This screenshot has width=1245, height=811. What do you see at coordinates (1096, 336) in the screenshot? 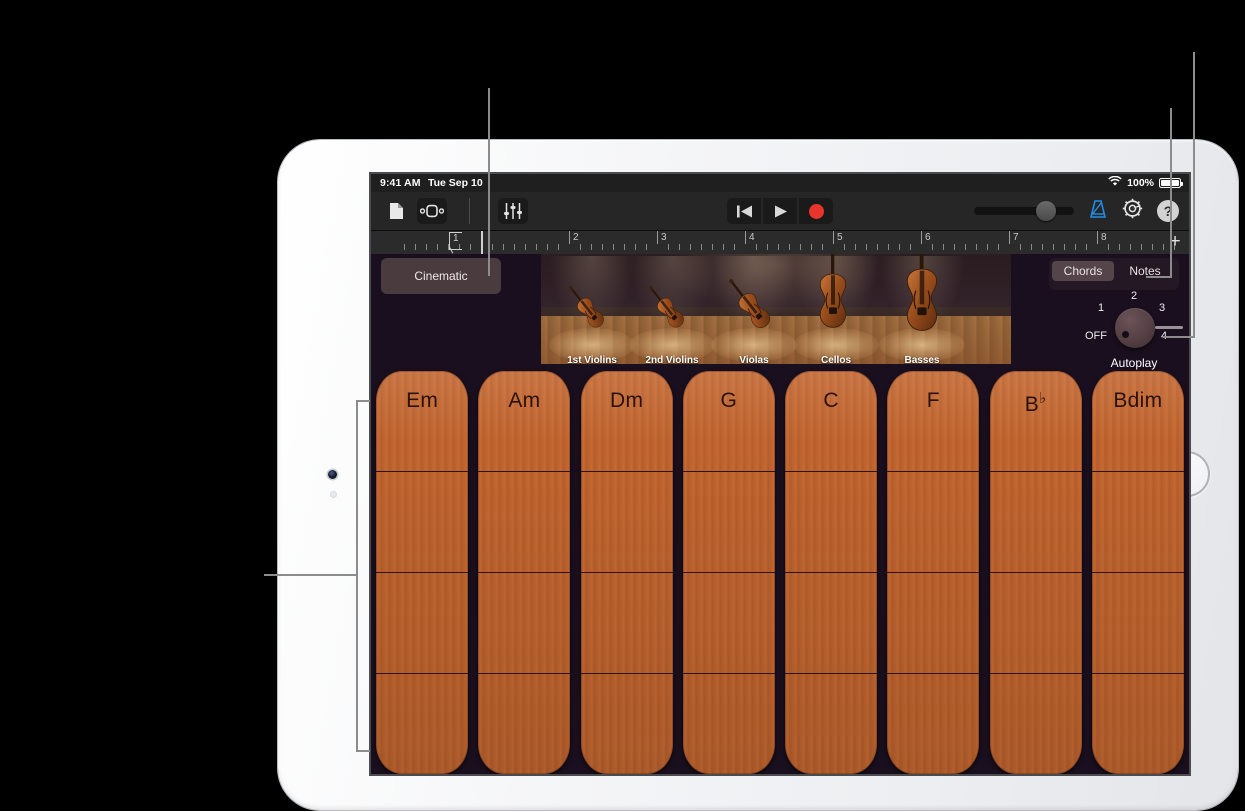
I see `autoplay-label-off: OFF` at bounding box center [1096, 336].